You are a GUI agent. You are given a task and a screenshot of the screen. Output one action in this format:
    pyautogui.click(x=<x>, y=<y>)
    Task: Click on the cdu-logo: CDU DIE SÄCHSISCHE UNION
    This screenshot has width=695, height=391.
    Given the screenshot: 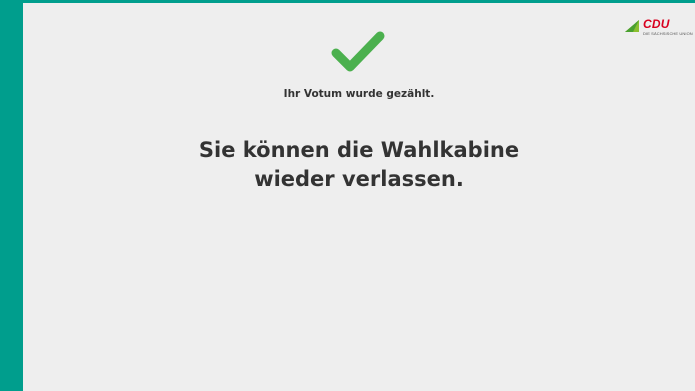 What is the action you would take?
    pyautogui.click(x=659, y=27)
    